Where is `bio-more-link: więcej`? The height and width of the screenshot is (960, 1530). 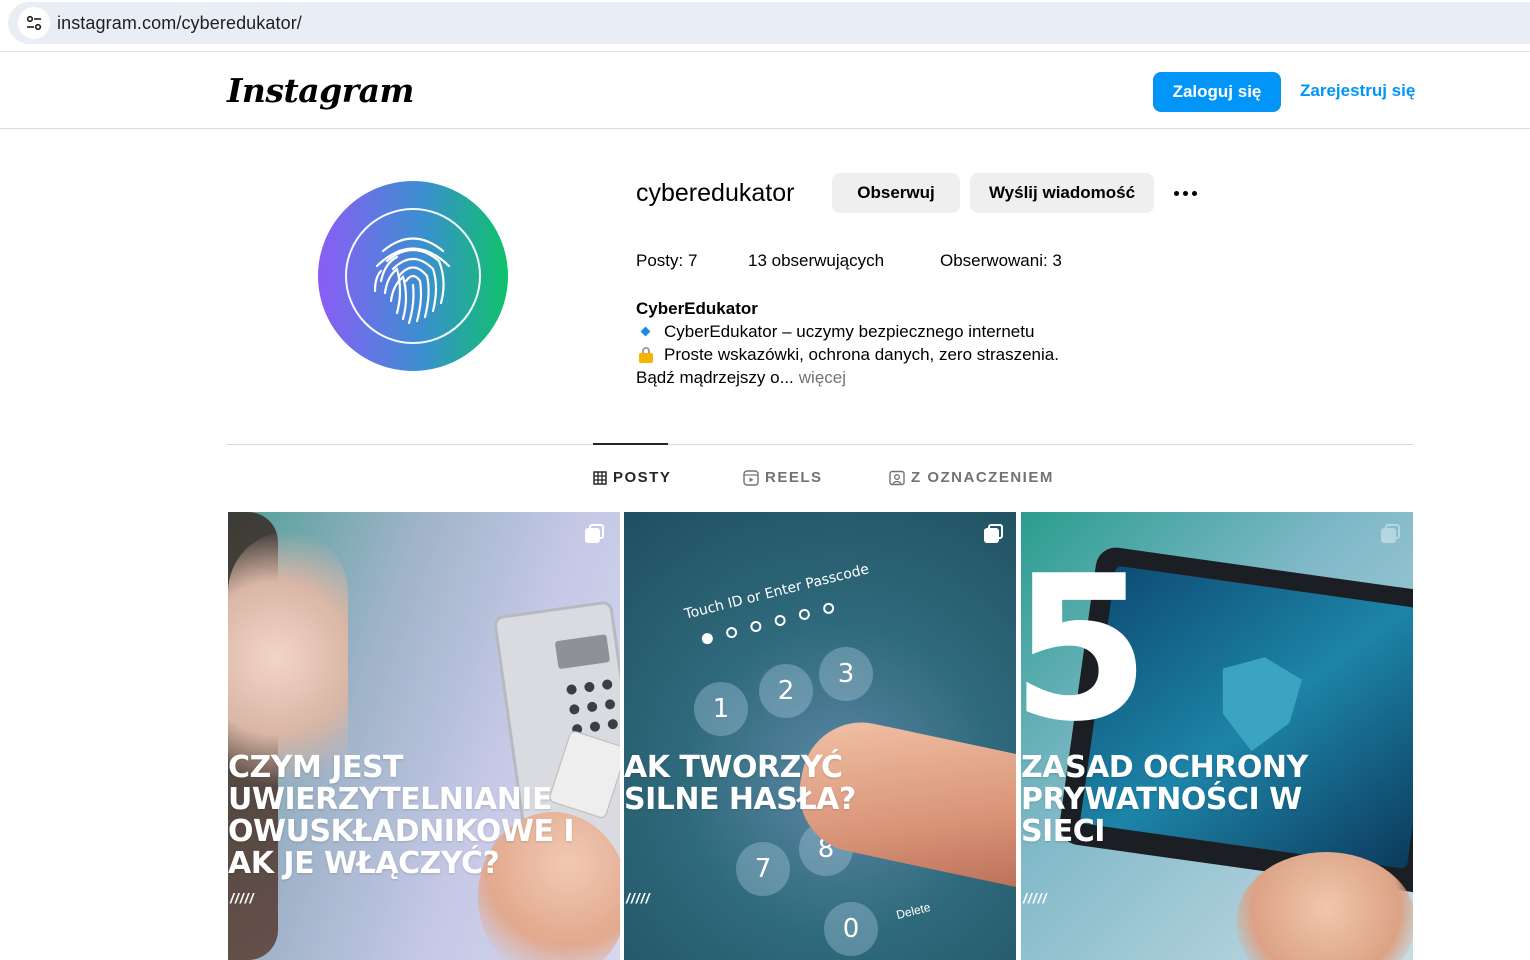
bio-more-link: więcej is located at coordinates (822, 378).